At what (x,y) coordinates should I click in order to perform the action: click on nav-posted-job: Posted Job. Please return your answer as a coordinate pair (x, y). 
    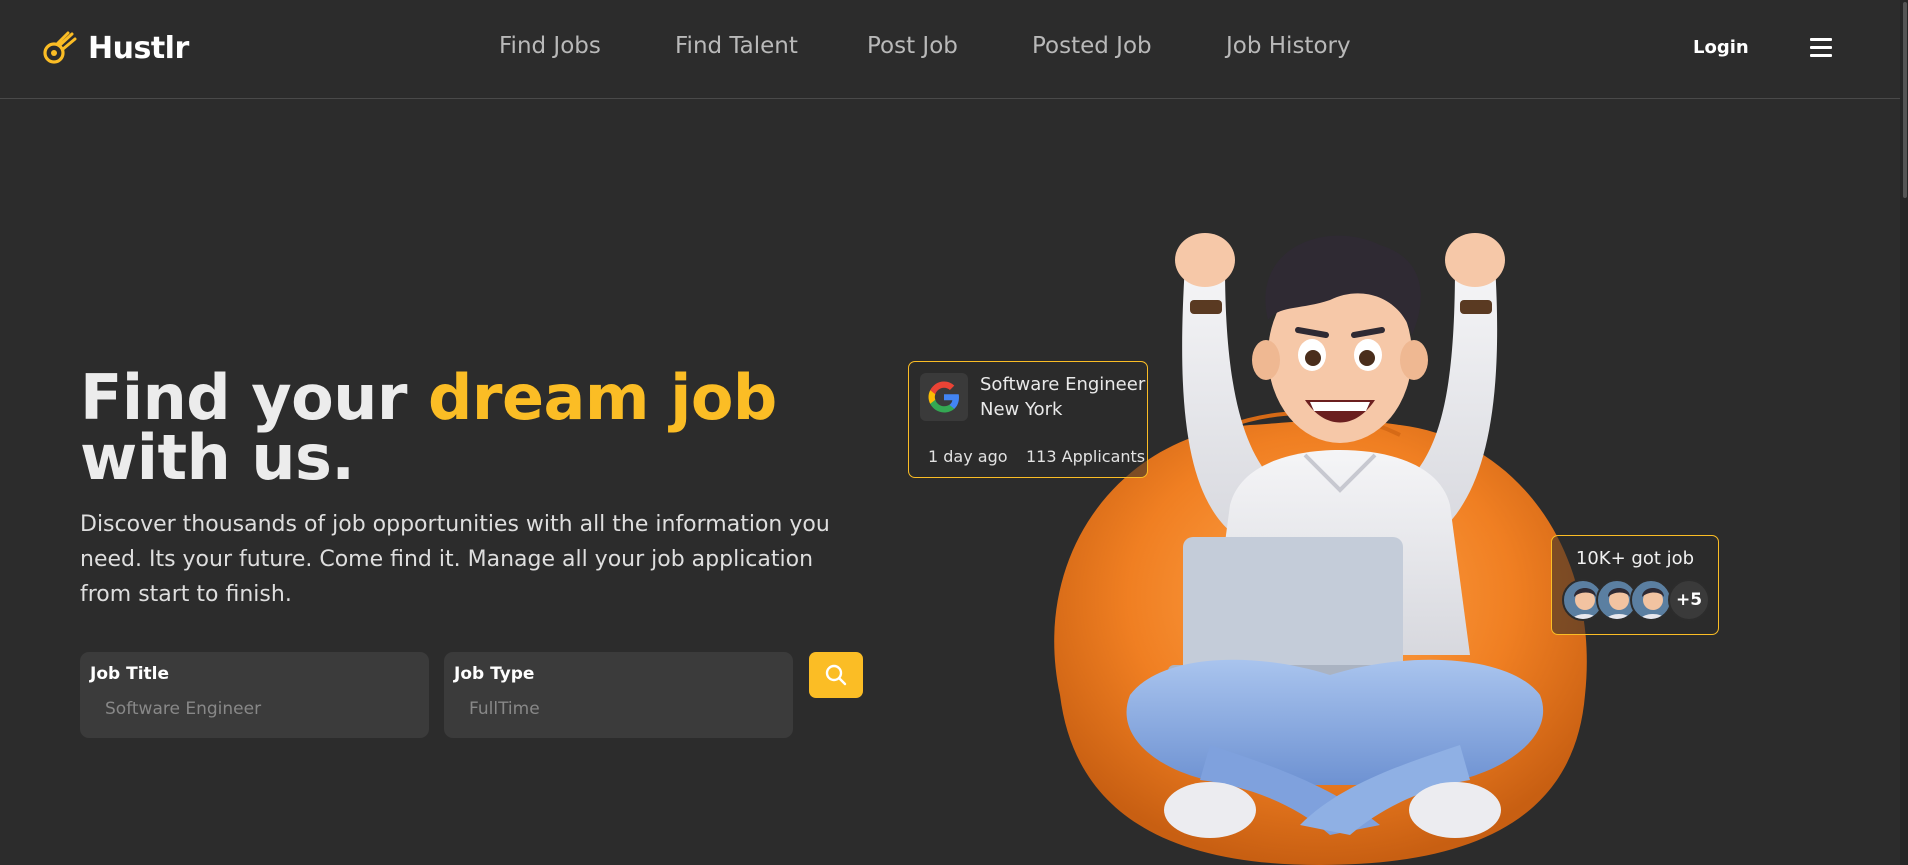
    Looking at the image, I should click on (1092, 46).